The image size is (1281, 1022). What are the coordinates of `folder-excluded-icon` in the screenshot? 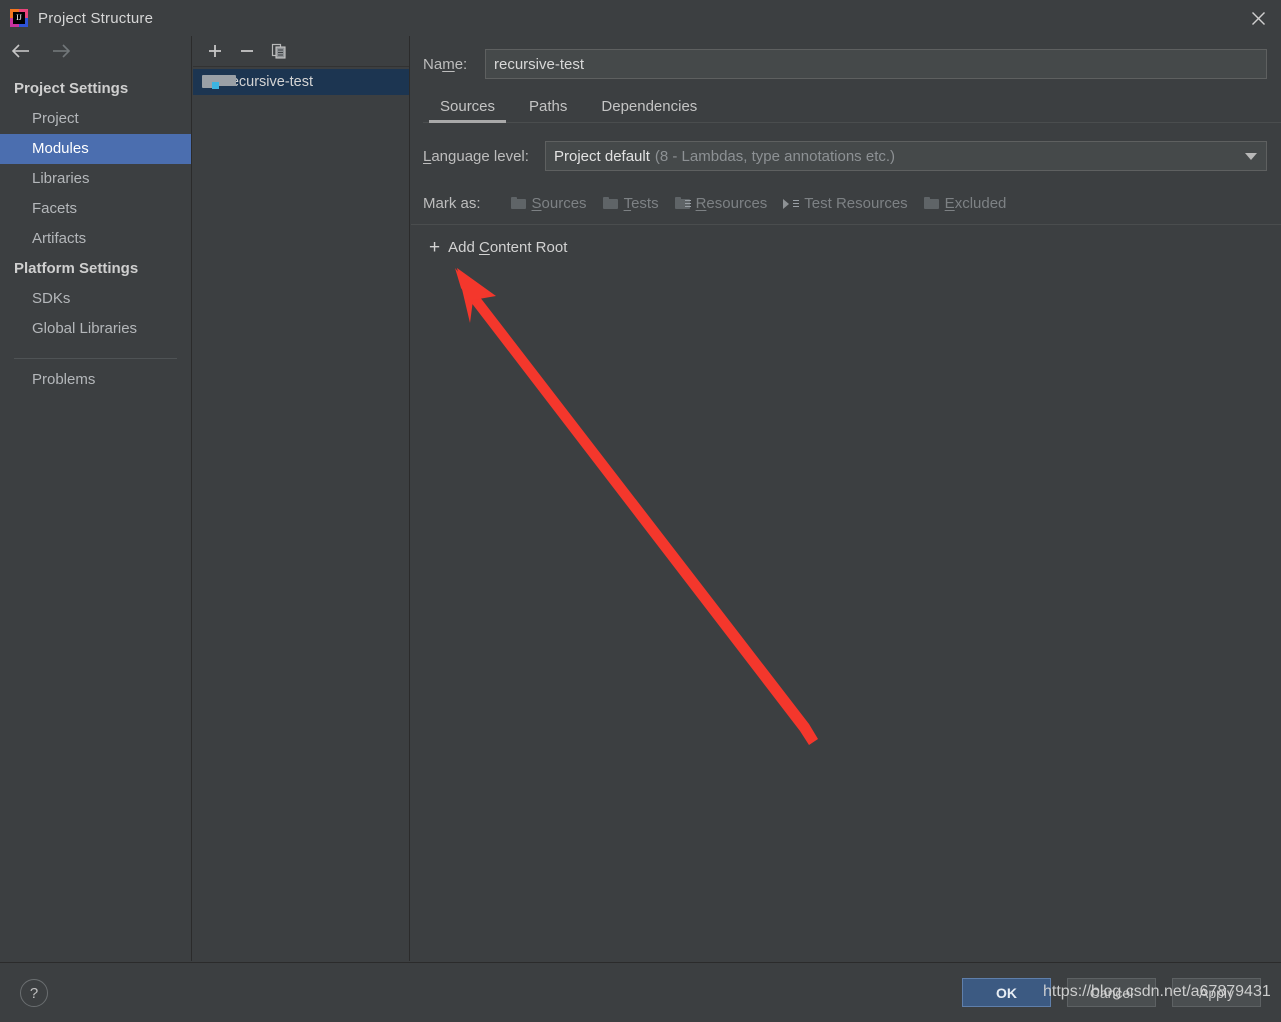 It's located at (931, 203).